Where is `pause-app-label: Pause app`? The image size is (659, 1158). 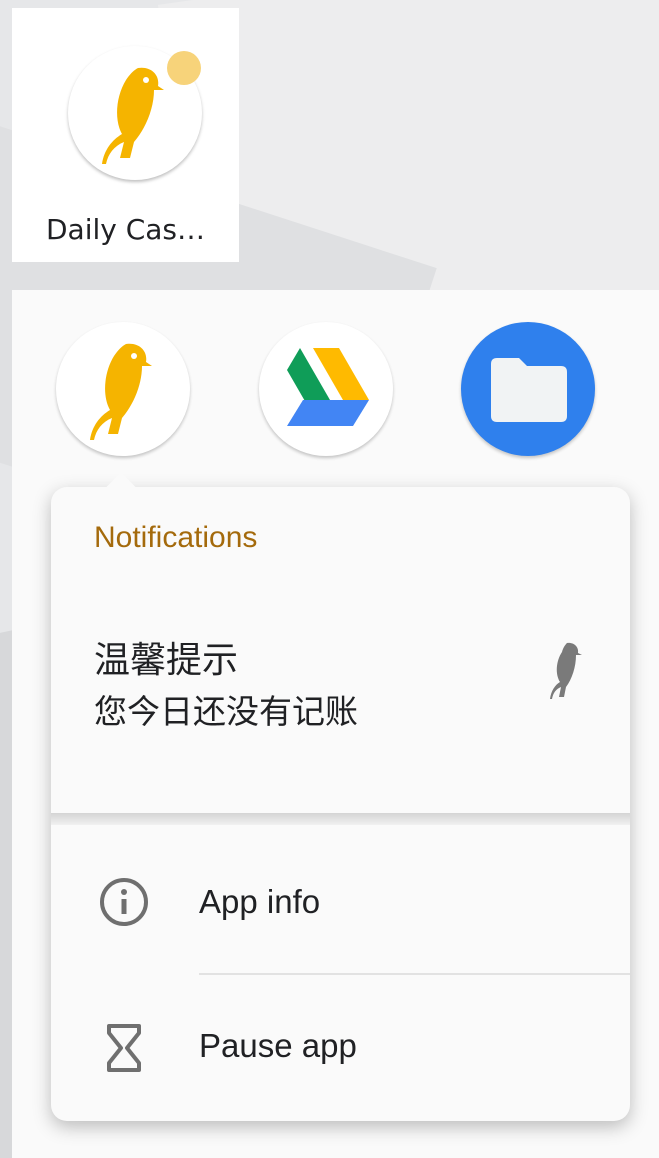 pause-app-label: Pause app is located at coordinates (278, 1045).